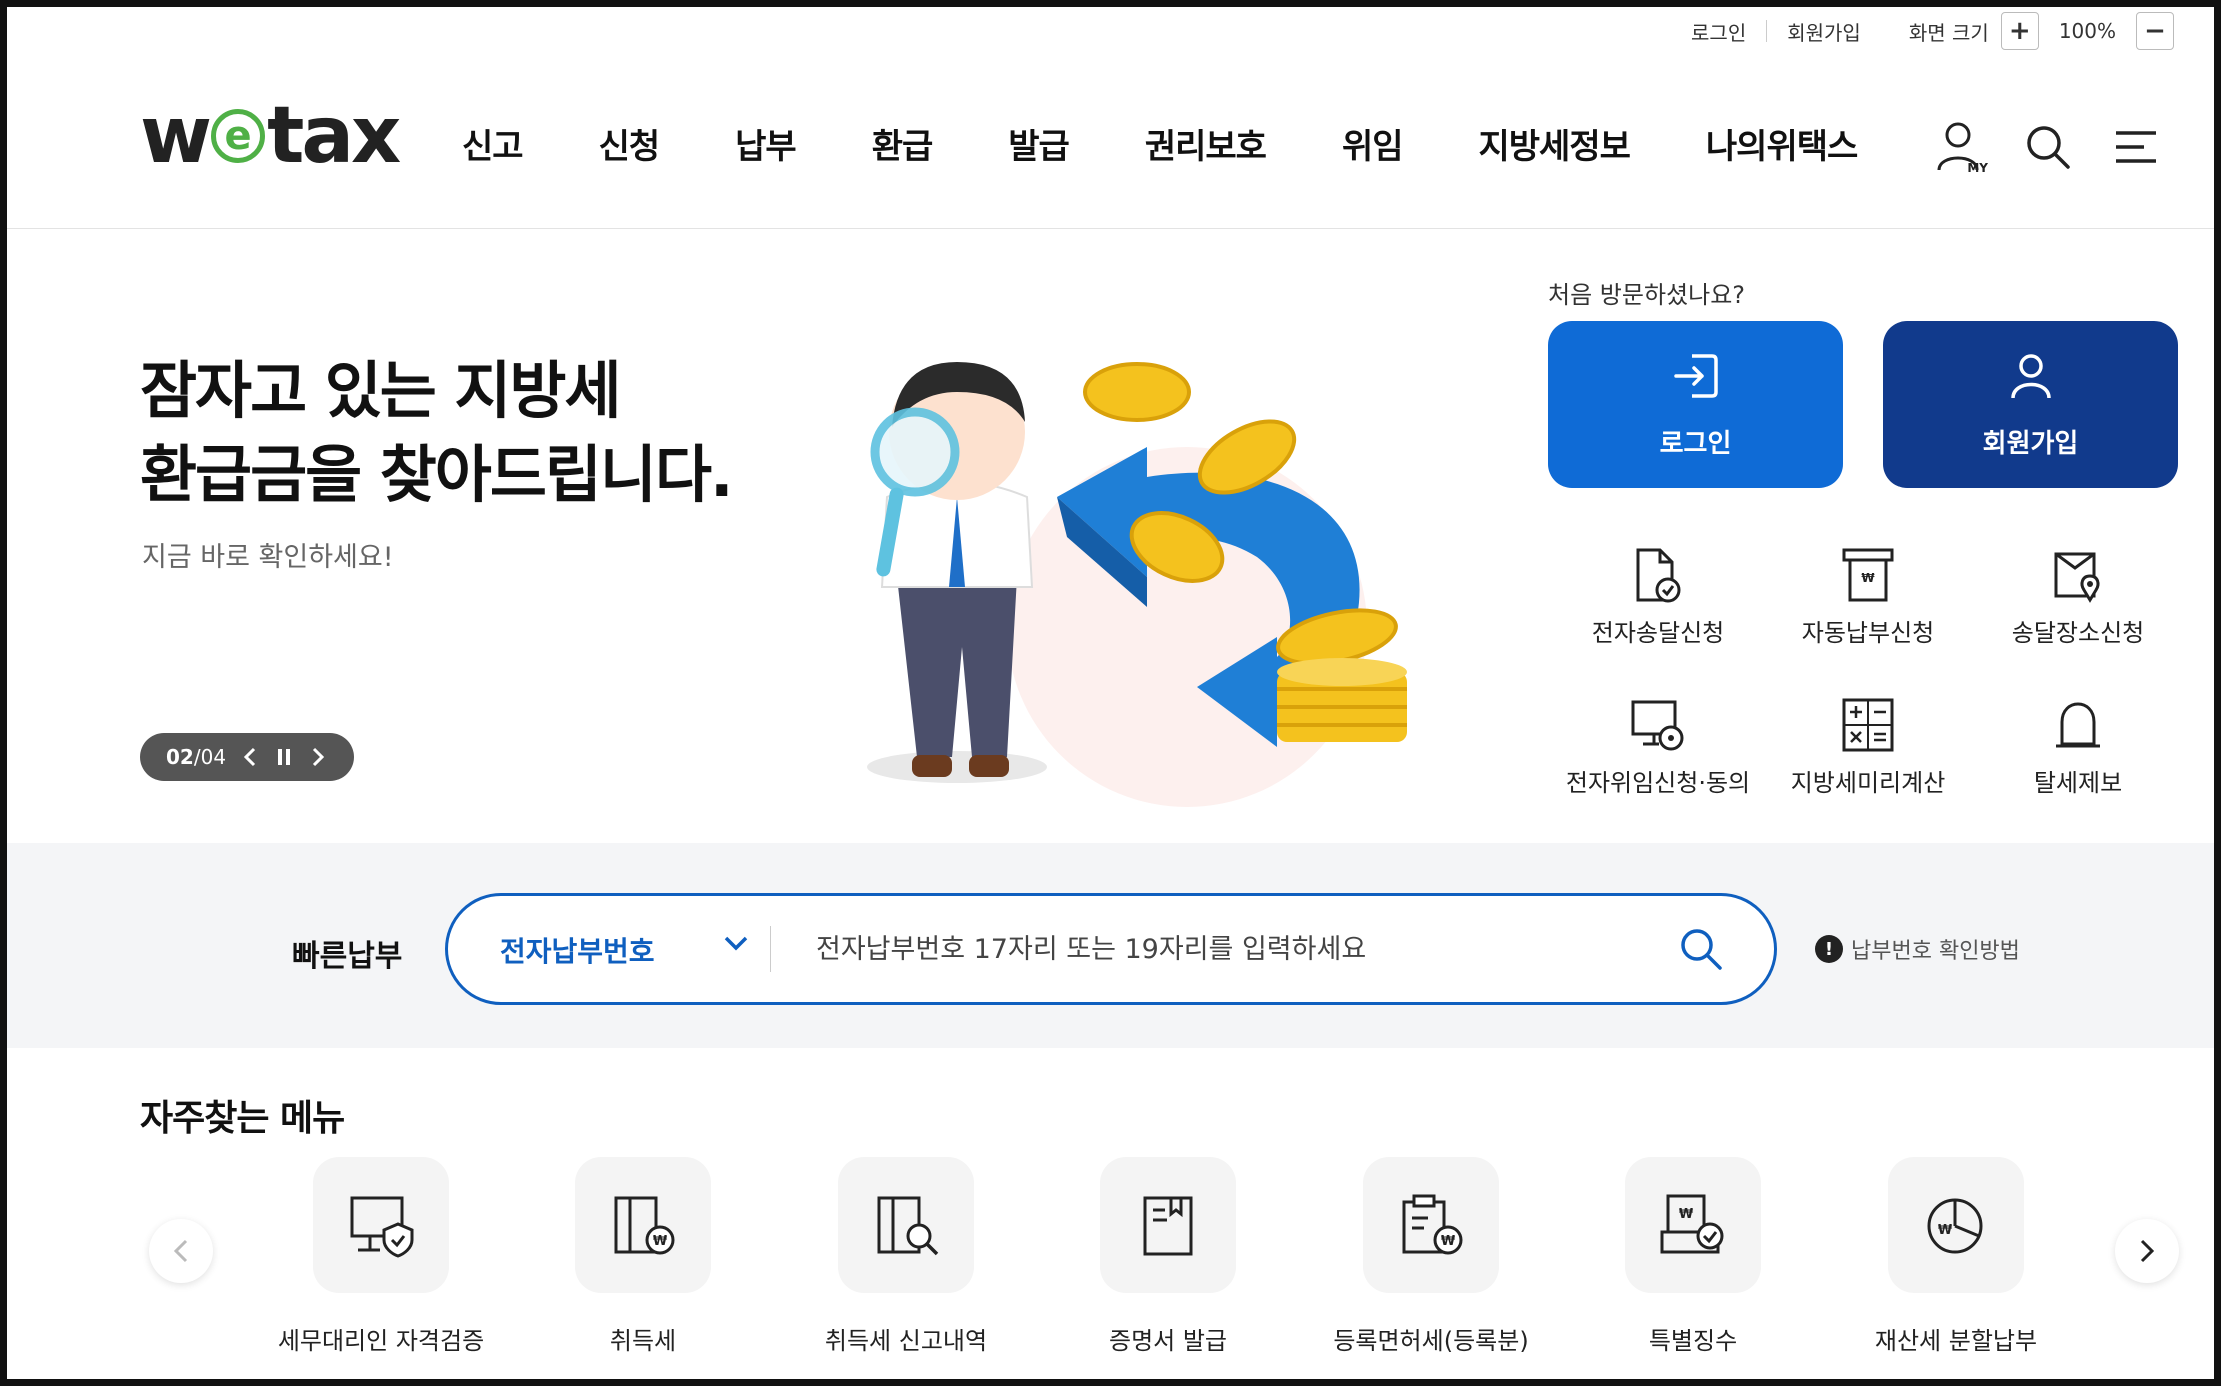 Image resolution: width=2221 pixels, height=1386 pixels. I want to click on hero-pager: 02 / 04, so click(247, 757).